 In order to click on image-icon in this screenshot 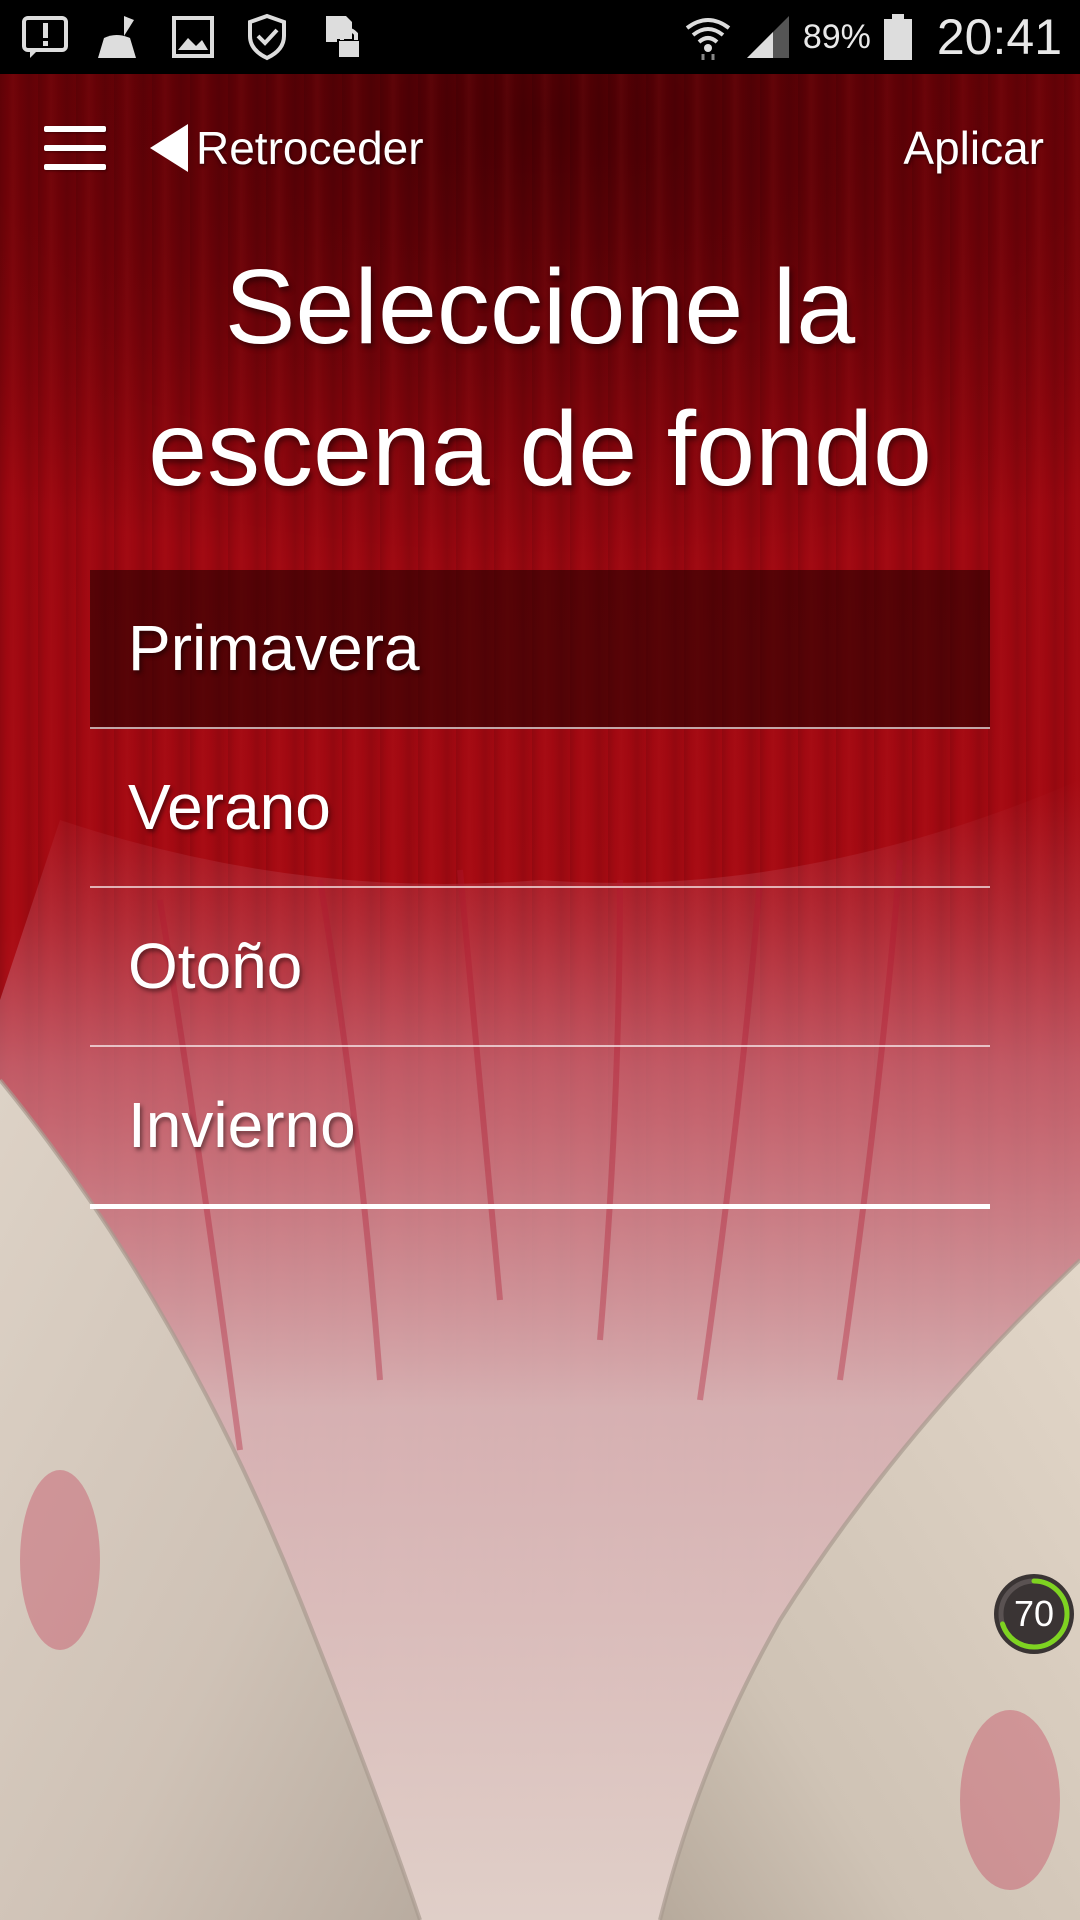, I will do `click(193, 37)`.